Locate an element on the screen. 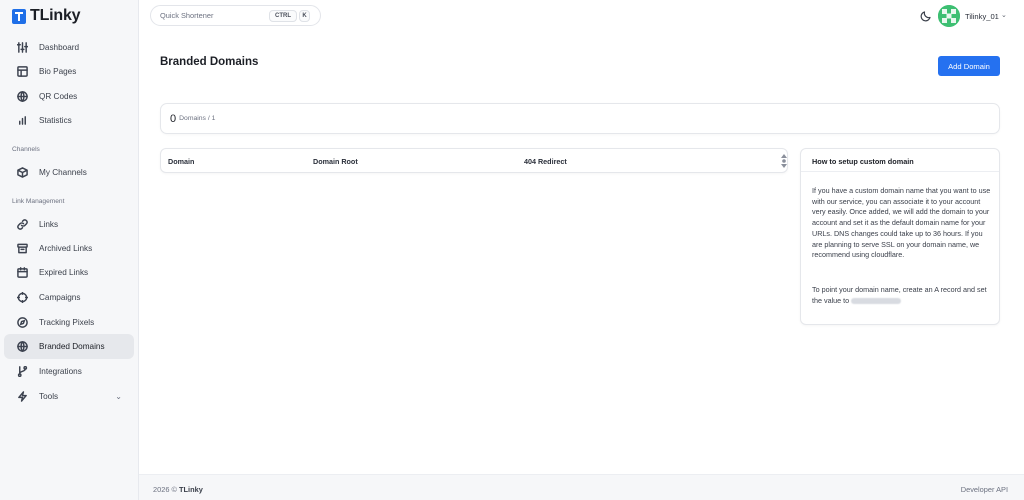 This screenshot has width=1024, height=500. sidebar-item-dashboard: Dashboard is located at coordinates (69, 47).